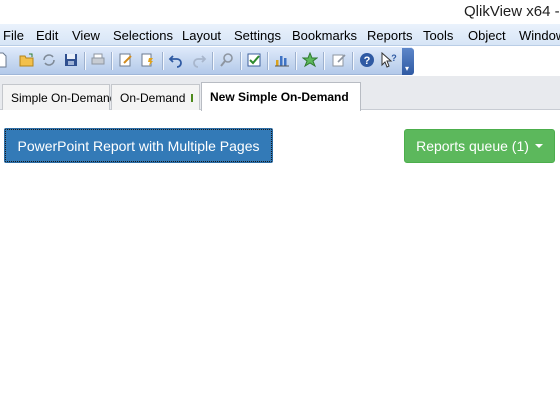 This screenshot has width=560, height=420. Describe the element at coordinates (282, 60) in the screenshot. I see `chart-icon` at that location.